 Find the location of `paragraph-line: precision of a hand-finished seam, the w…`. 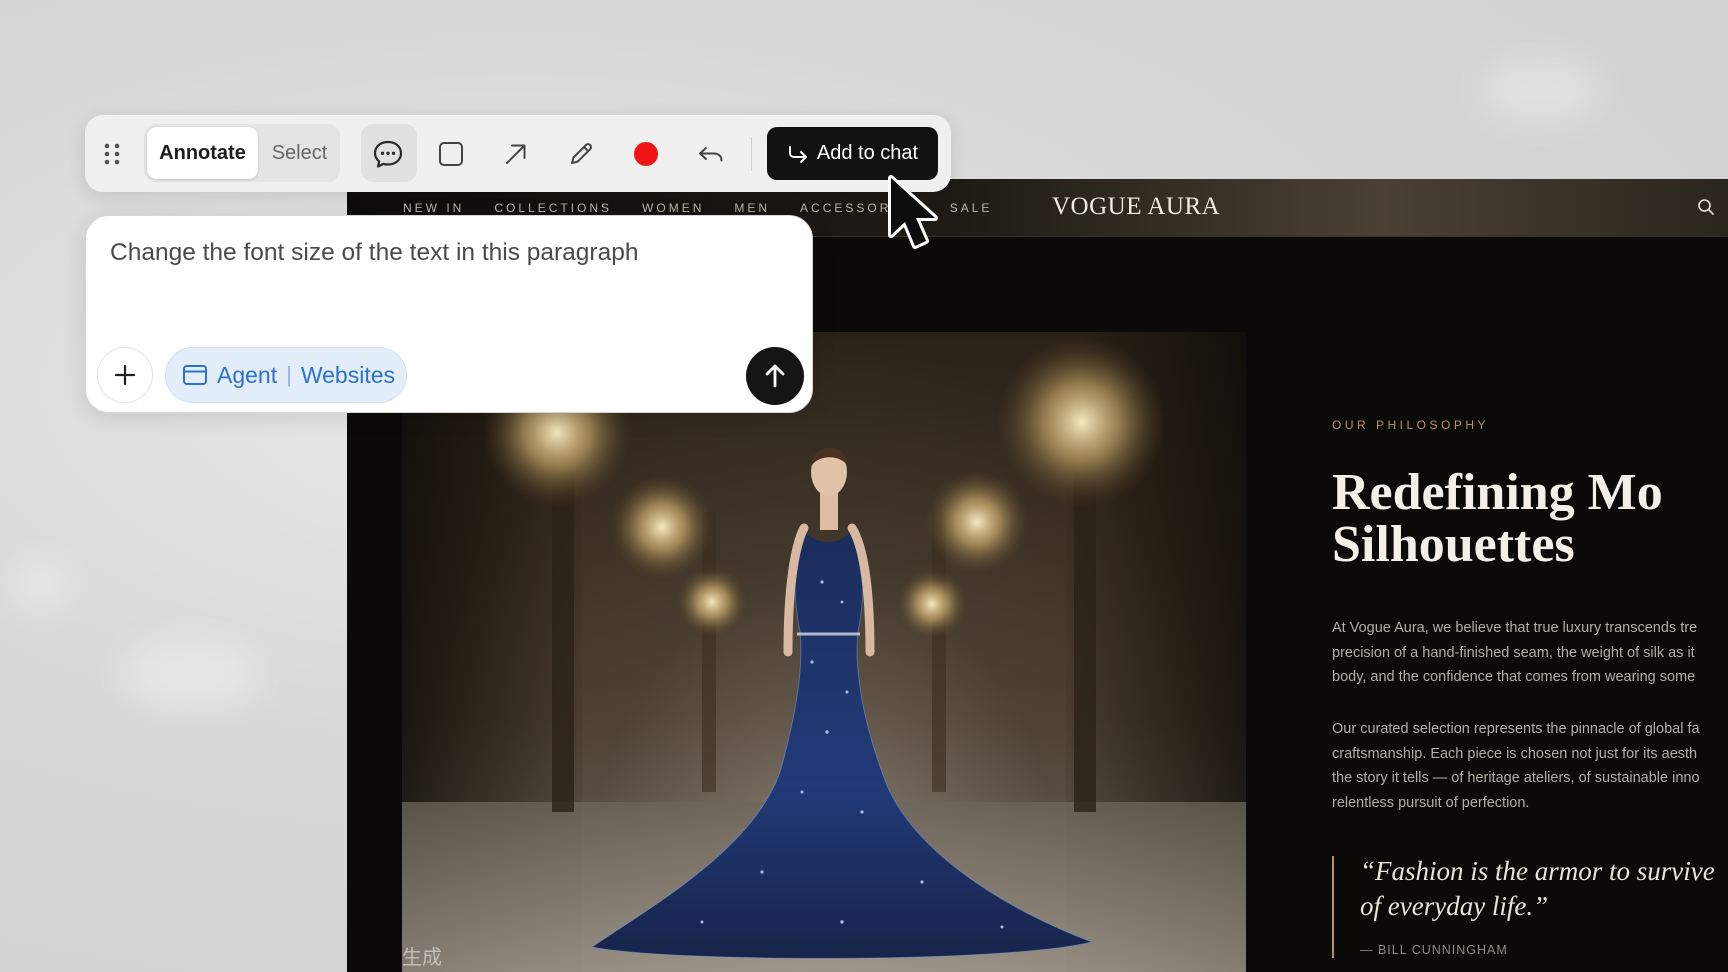

paragraph-line: precision of a hand-finished seam, the w… is located at coordinates (1513, 652).